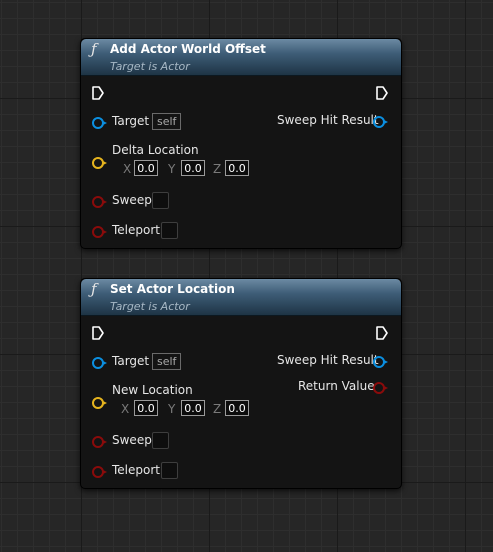 The height and width of the screenshot is (552, 493). What do you see at coordinates (146, 168) in the screenshot?
I see `delta-location-x-field: 0.0` at bounding box center [146, 168].